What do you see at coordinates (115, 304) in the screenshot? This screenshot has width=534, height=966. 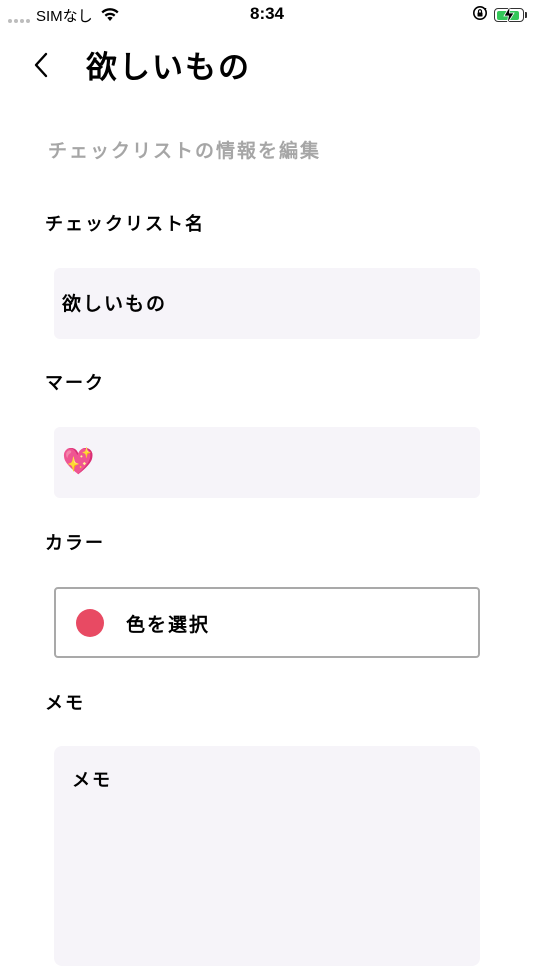 I see `checklist-name-value: 欲しいもの` at bounding box center [115, 304].